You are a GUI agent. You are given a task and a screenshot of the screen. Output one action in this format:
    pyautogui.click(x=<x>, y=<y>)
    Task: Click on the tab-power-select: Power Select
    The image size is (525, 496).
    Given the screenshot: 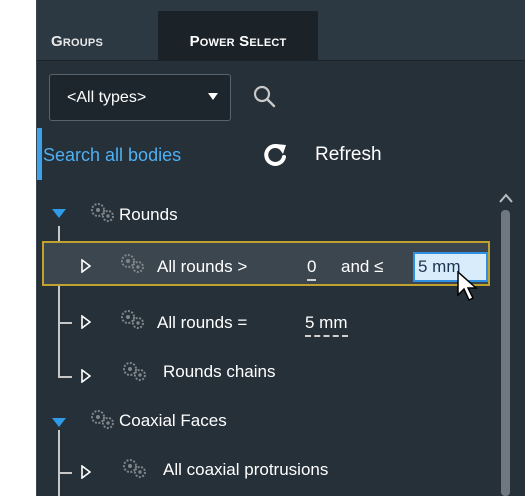 What is the action you would take?
    pyautogui.click(x=238, y=35)
    